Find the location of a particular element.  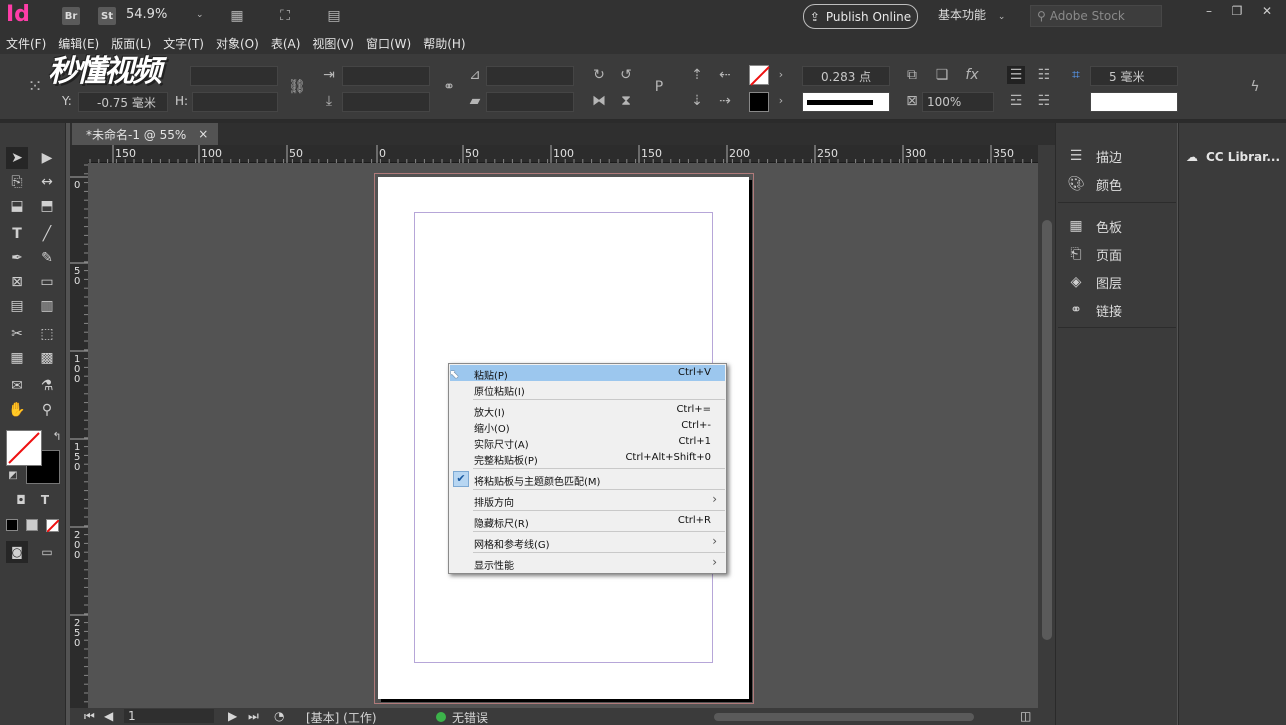

apply-none-icon is located at coordinates (53, 526).